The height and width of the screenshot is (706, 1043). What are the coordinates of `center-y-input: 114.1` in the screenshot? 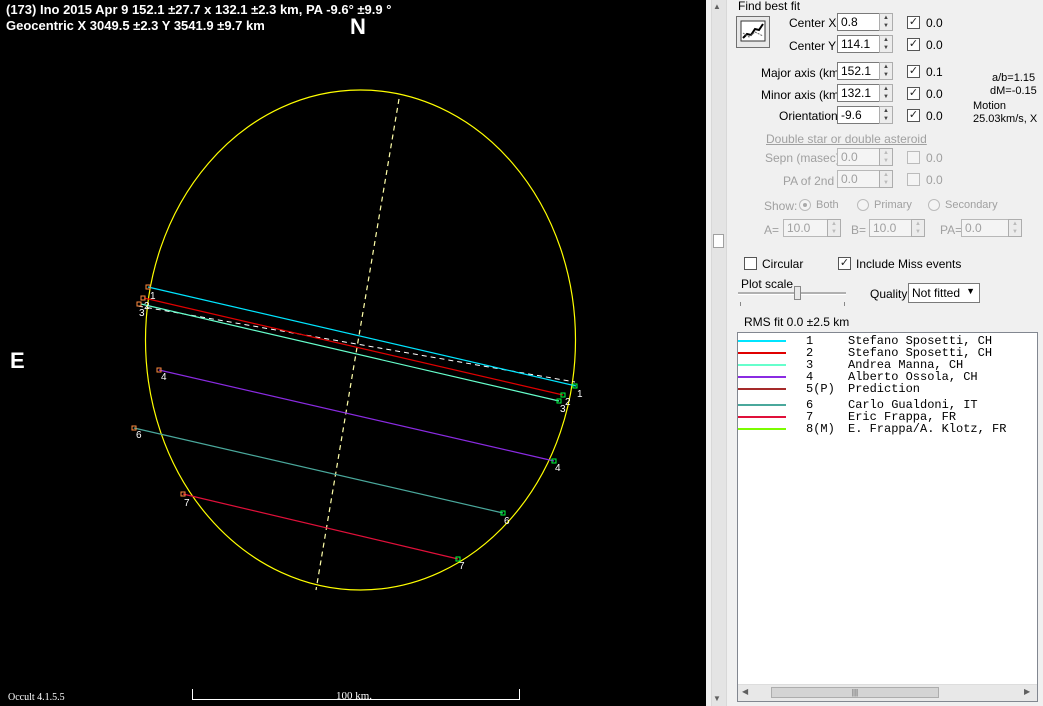 It's located at (858, 44).